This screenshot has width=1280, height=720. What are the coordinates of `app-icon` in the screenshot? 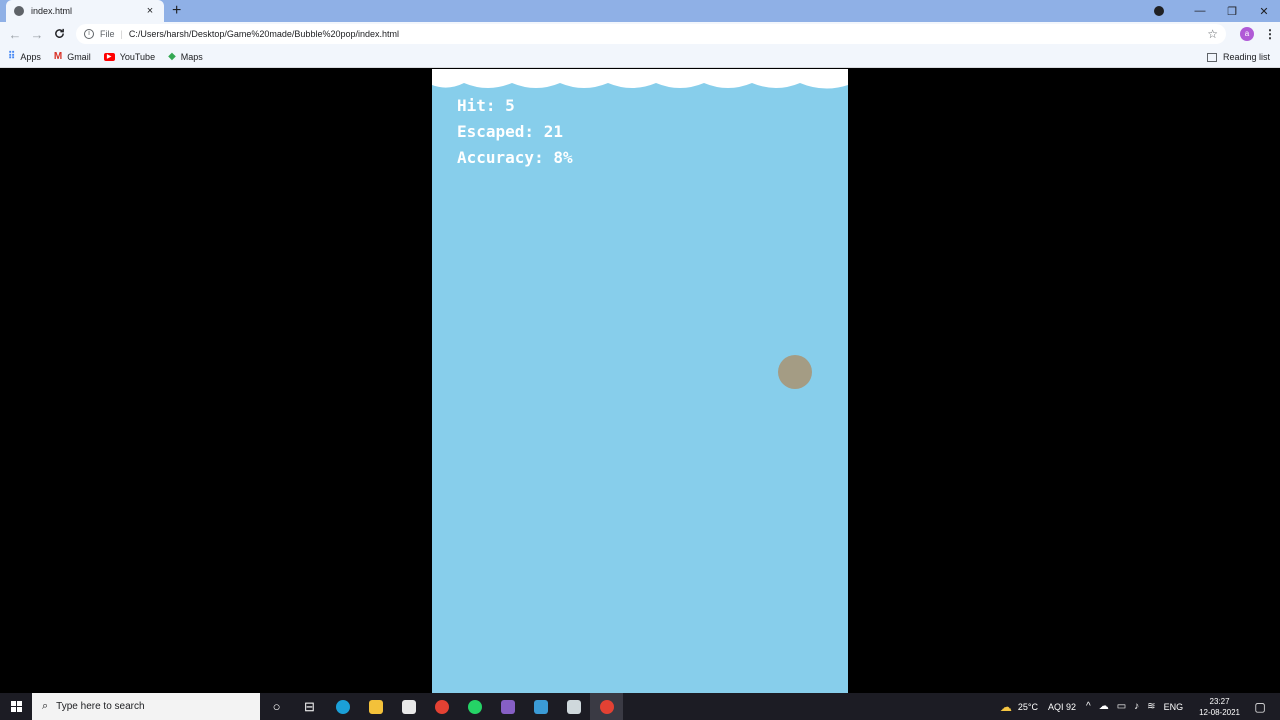 It's located at (540, 706).